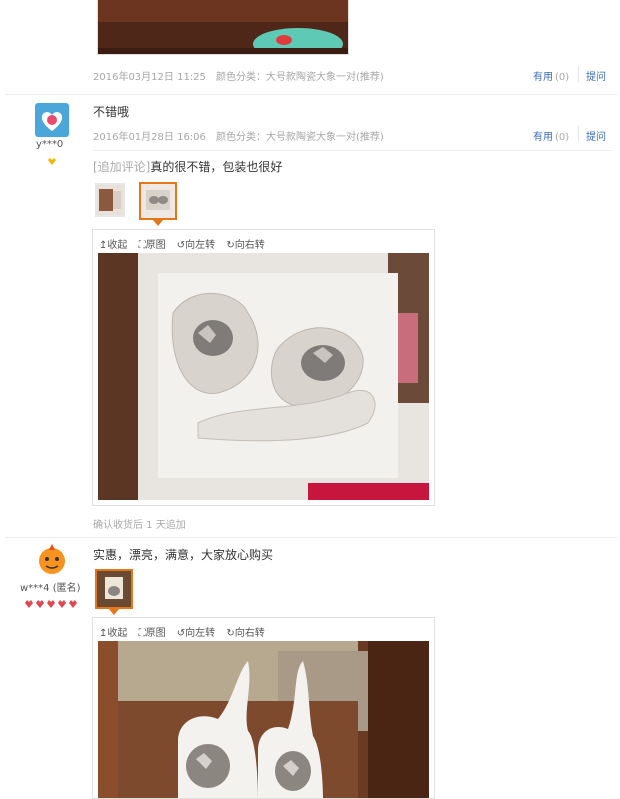  I want to click on review2-reply-link: 提问, so click(596, 135).